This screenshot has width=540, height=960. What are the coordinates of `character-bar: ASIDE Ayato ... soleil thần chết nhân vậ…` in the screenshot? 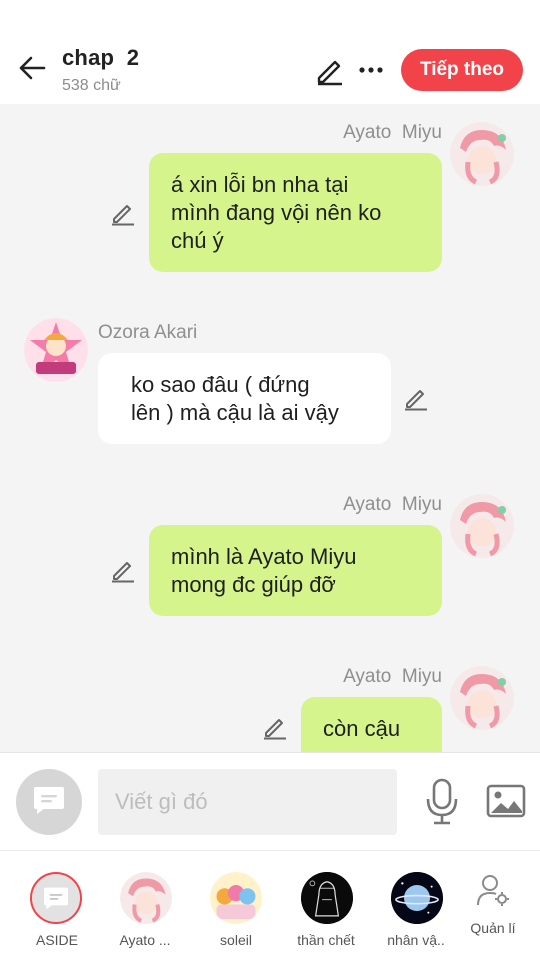 It's located at (270, 905).